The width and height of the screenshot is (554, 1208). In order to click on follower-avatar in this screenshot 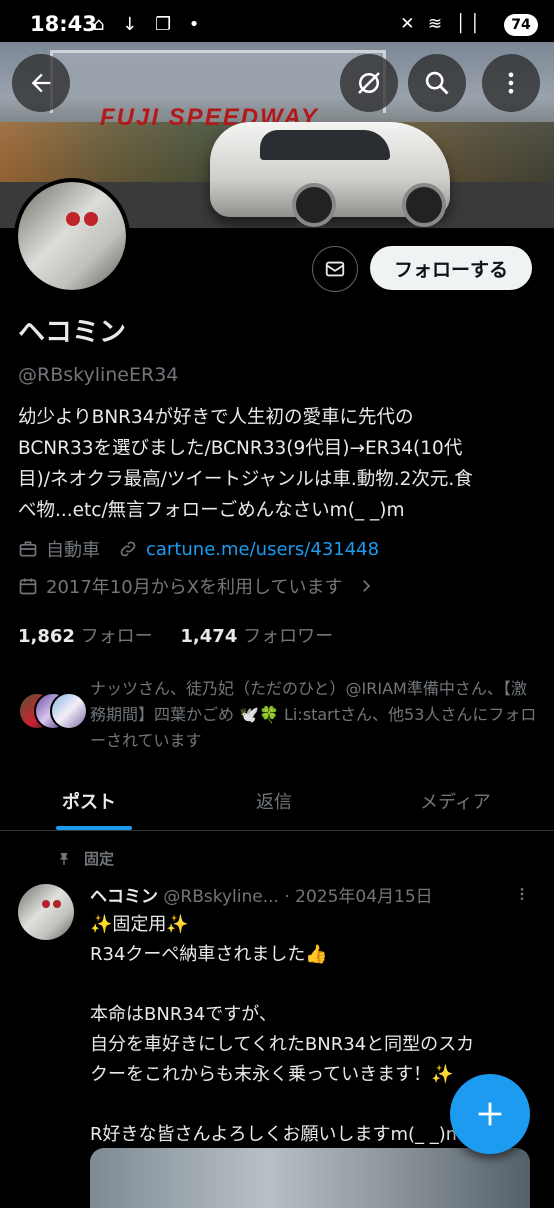, I will do `click(69, 711)`.